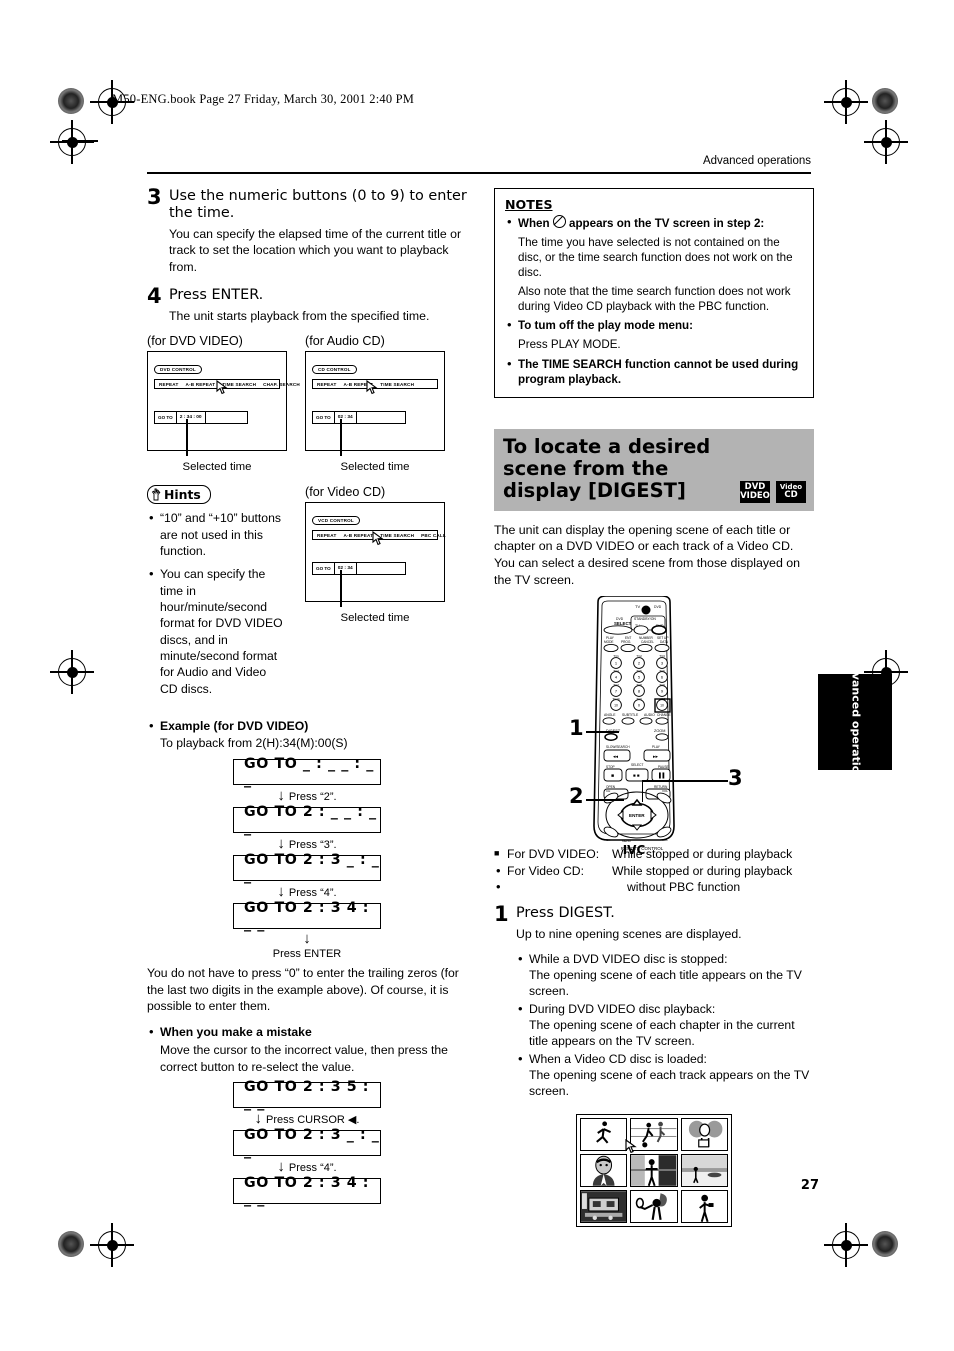 The height and width of the screenshot is (1351, 954). Describe the element at coordinates (359, 569) in the screenshot. I see `osd-vcd-goto-field: GO TO 02 : 34` at that location.